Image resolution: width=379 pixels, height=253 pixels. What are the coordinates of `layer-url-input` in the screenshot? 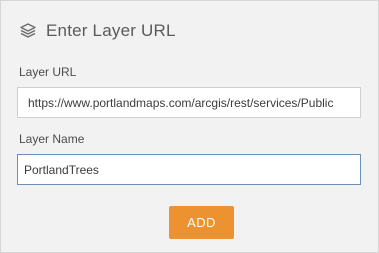 It's located at (189, 102).